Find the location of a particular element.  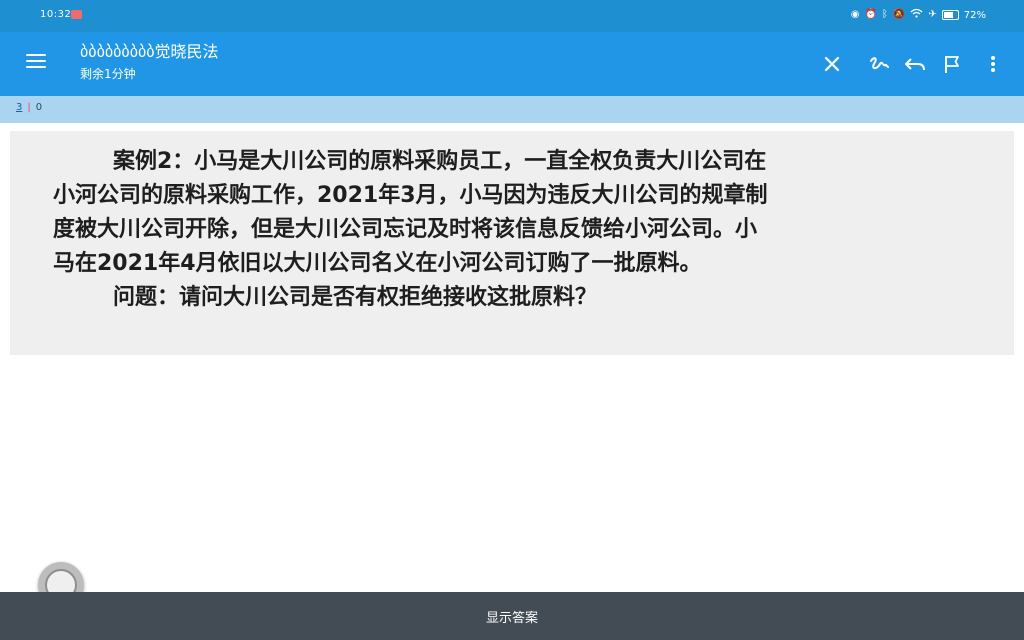

close-icon is located at coordinates (832, 64).